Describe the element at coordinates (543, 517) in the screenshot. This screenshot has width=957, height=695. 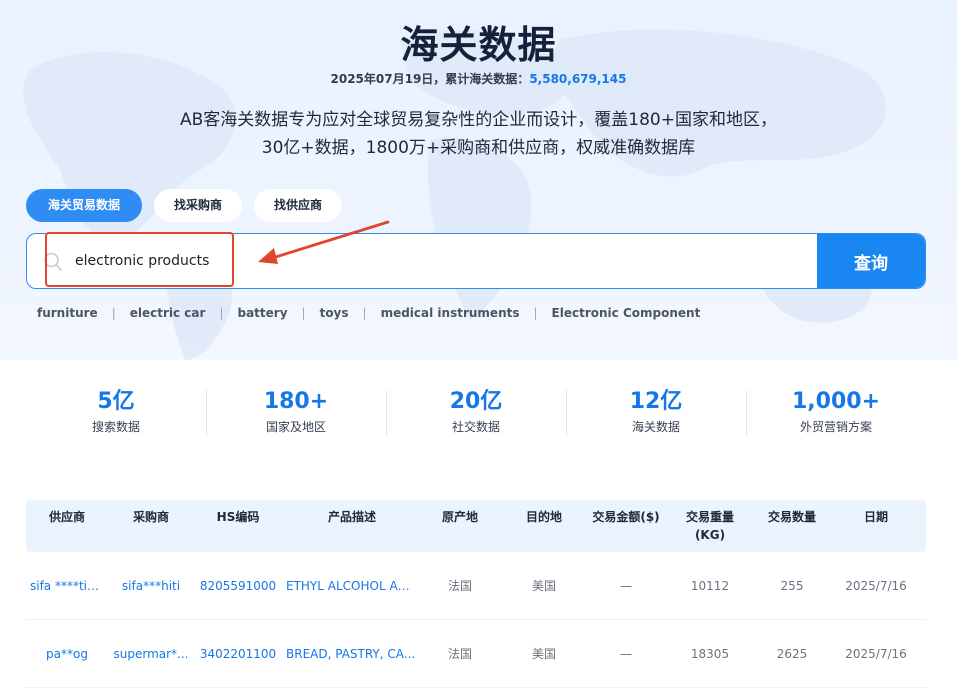
I see `header-destination: 目的地` at that location.